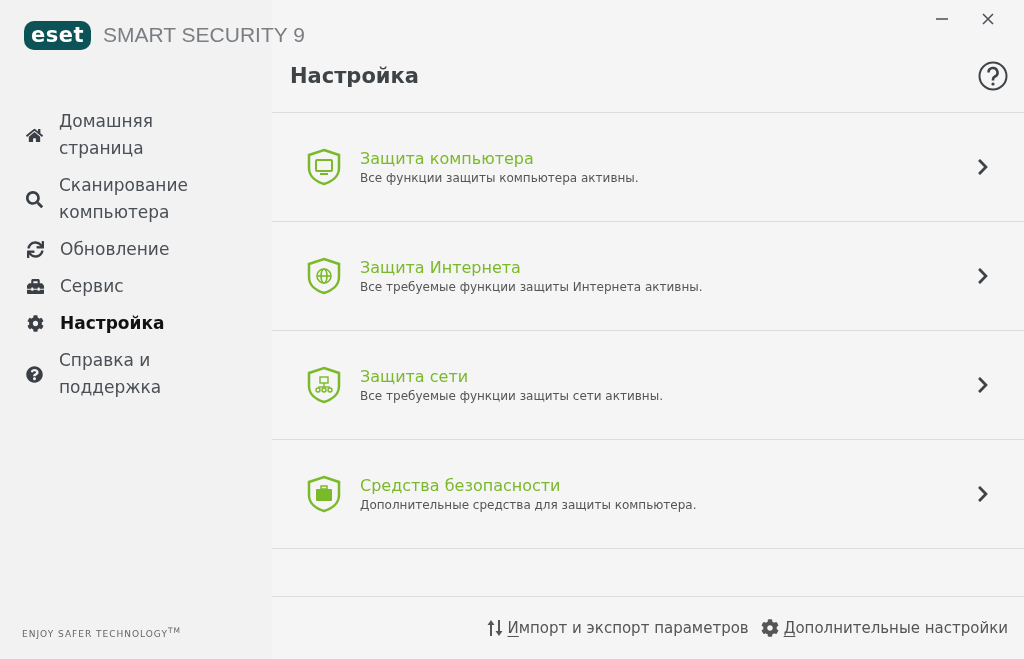  I want to click on toolbox-icon, so click(35, 286).